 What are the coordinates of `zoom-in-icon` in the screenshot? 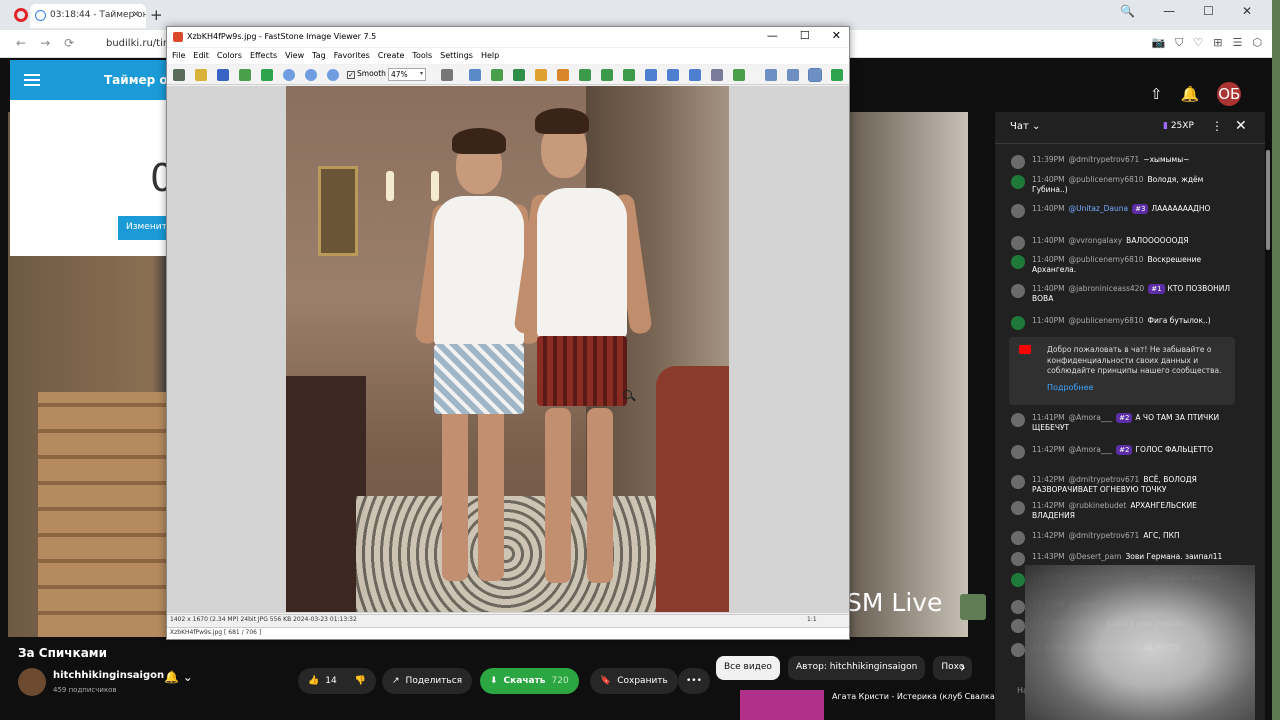 It's located at (289, 75).